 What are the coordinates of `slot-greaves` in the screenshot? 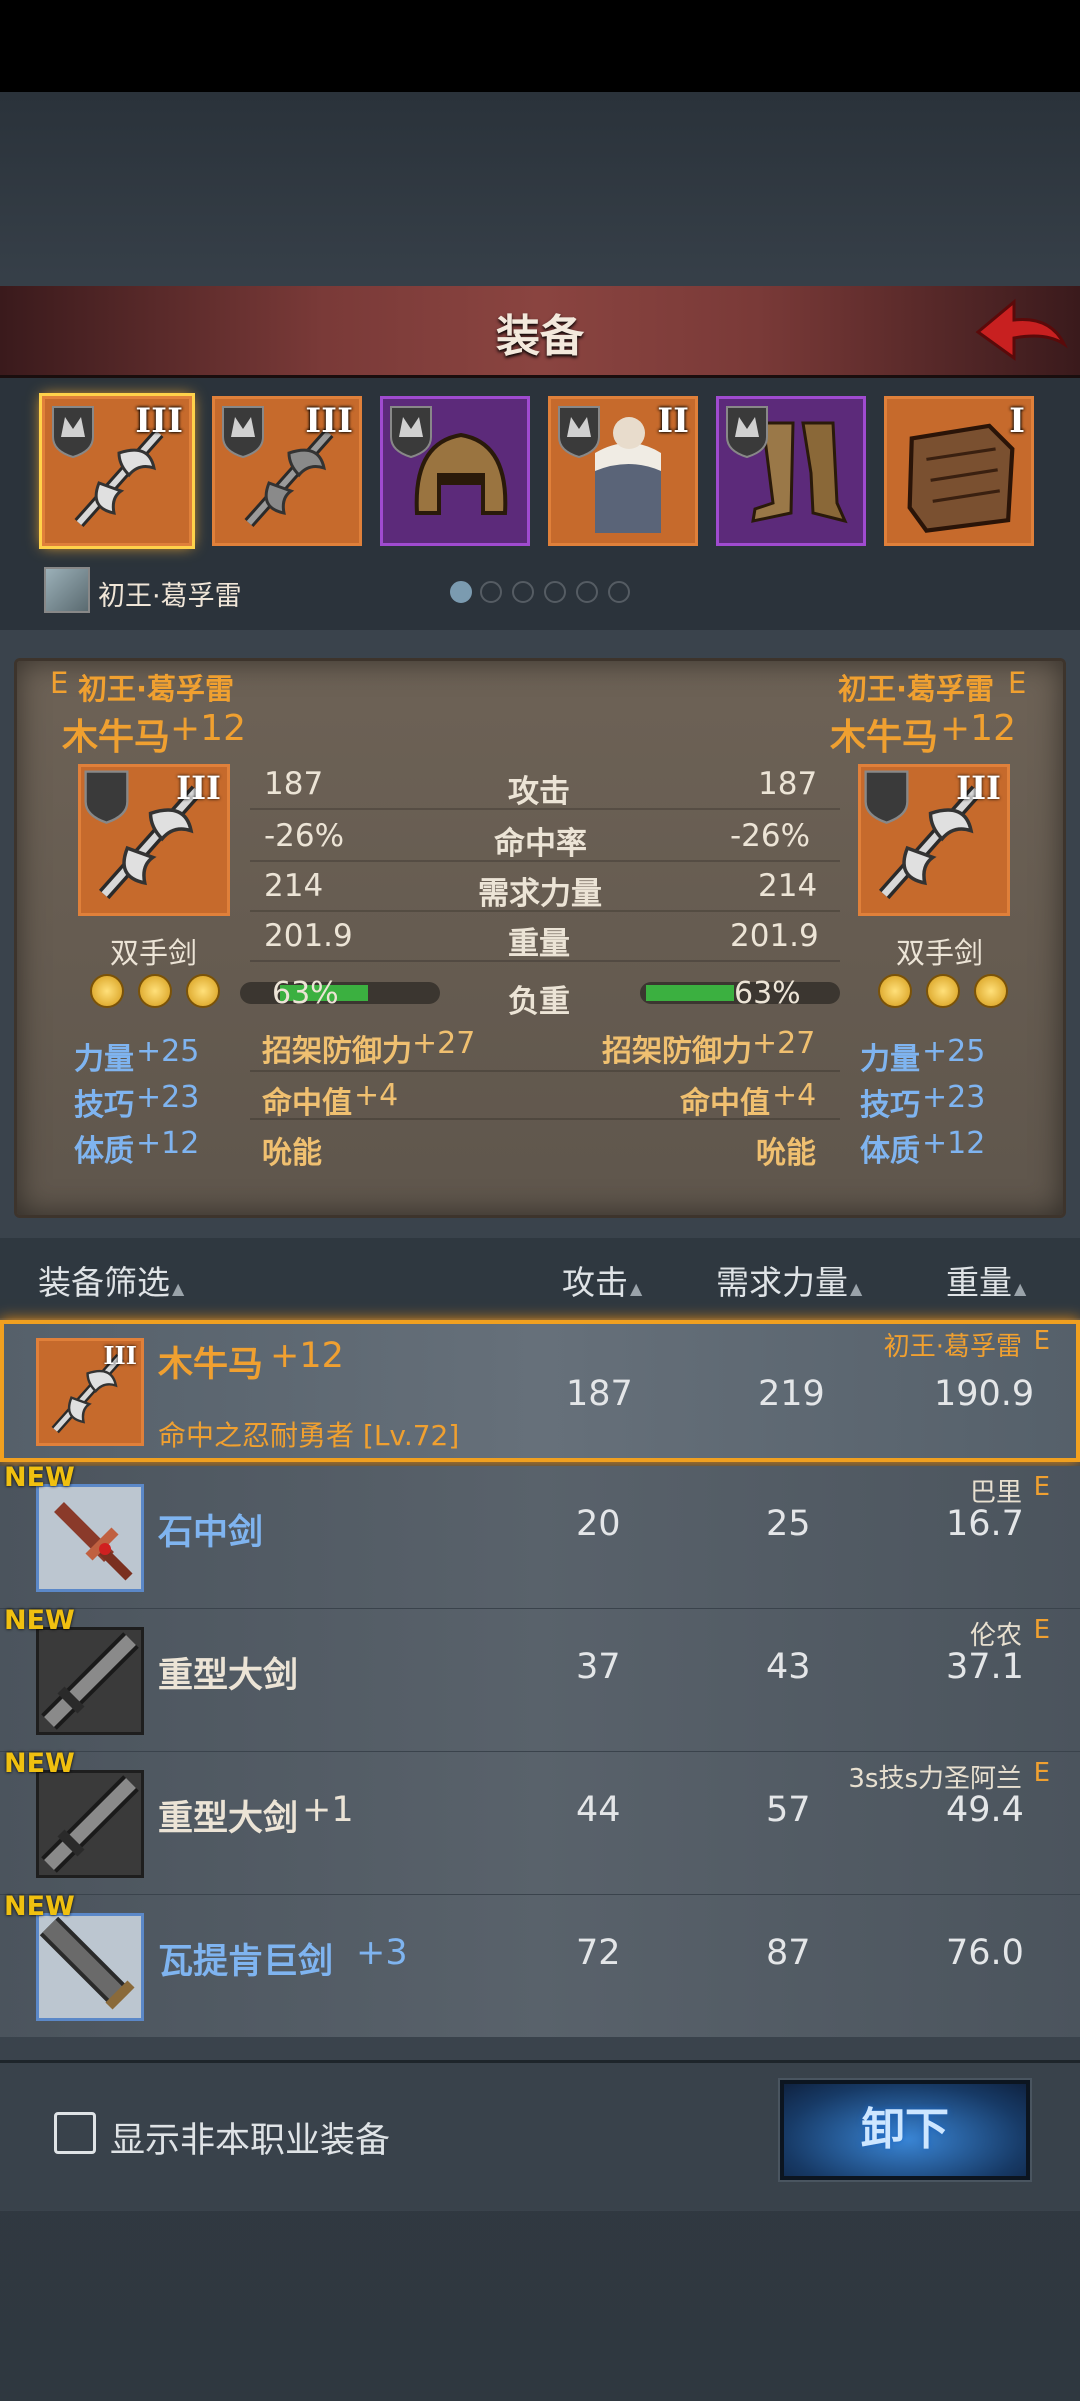 It's located at (791, 471).